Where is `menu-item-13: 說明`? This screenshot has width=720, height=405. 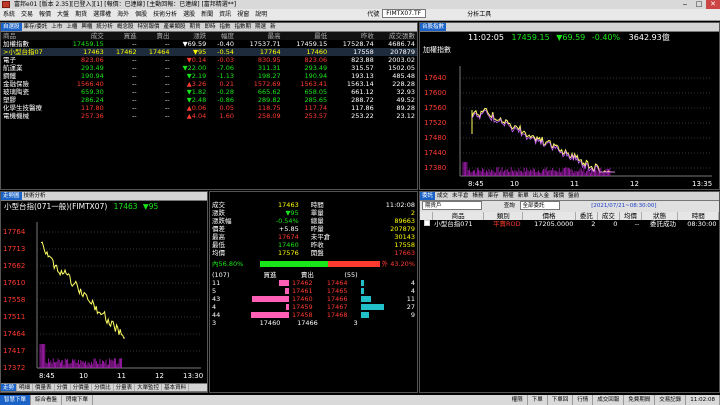
menu-item-13: 說明 is located at coordinates (261, 14).